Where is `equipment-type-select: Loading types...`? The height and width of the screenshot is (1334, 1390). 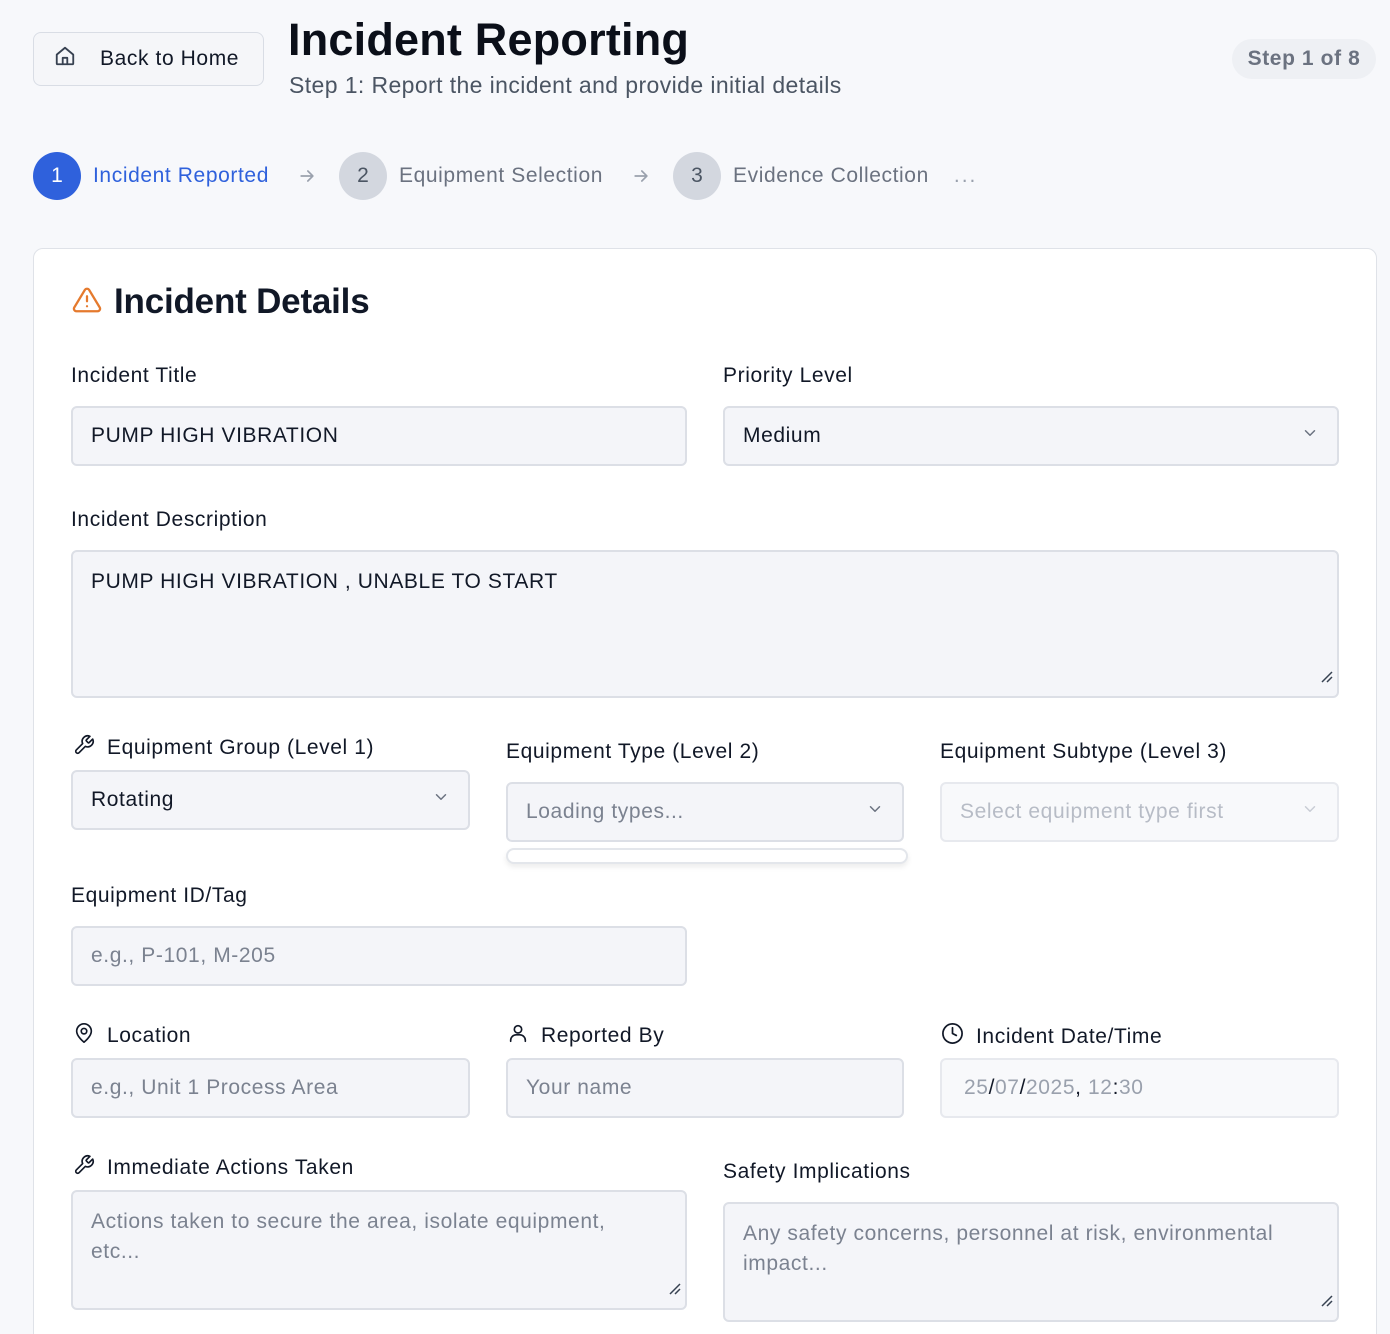 equipment-type-select: Loading types... is located at coordinates (705, 812).